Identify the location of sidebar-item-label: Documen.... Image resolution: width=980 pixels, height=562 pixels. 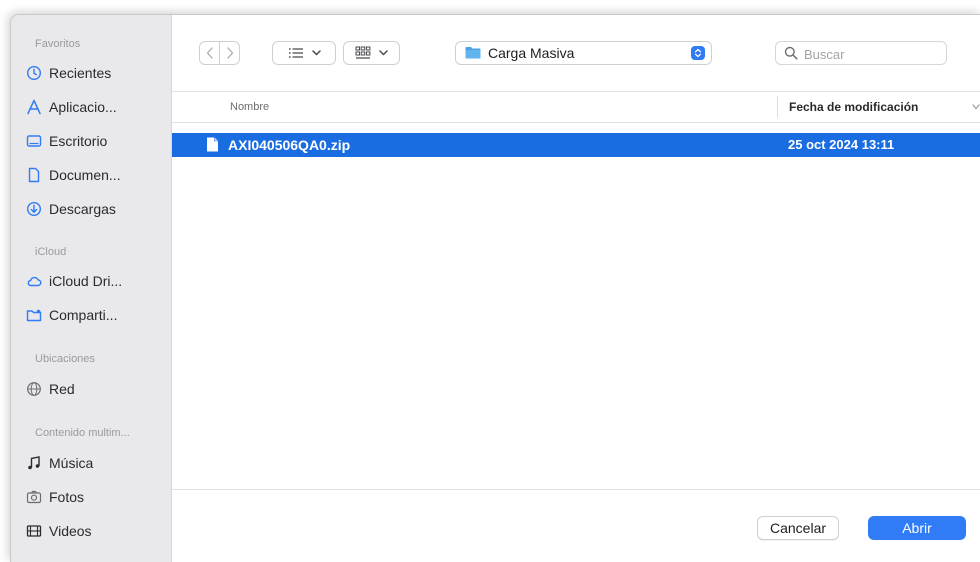
(85, 175).